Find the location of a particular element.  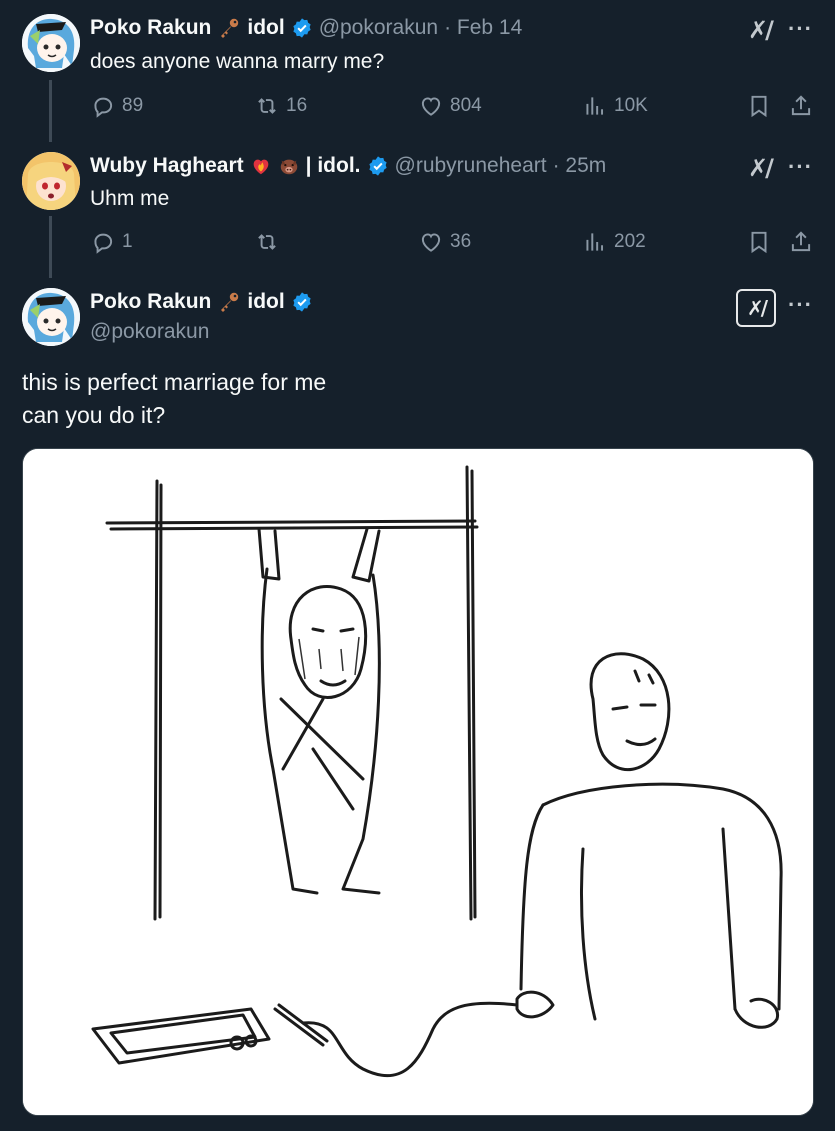

like-count: 36 is located at coordinates (461, 241).